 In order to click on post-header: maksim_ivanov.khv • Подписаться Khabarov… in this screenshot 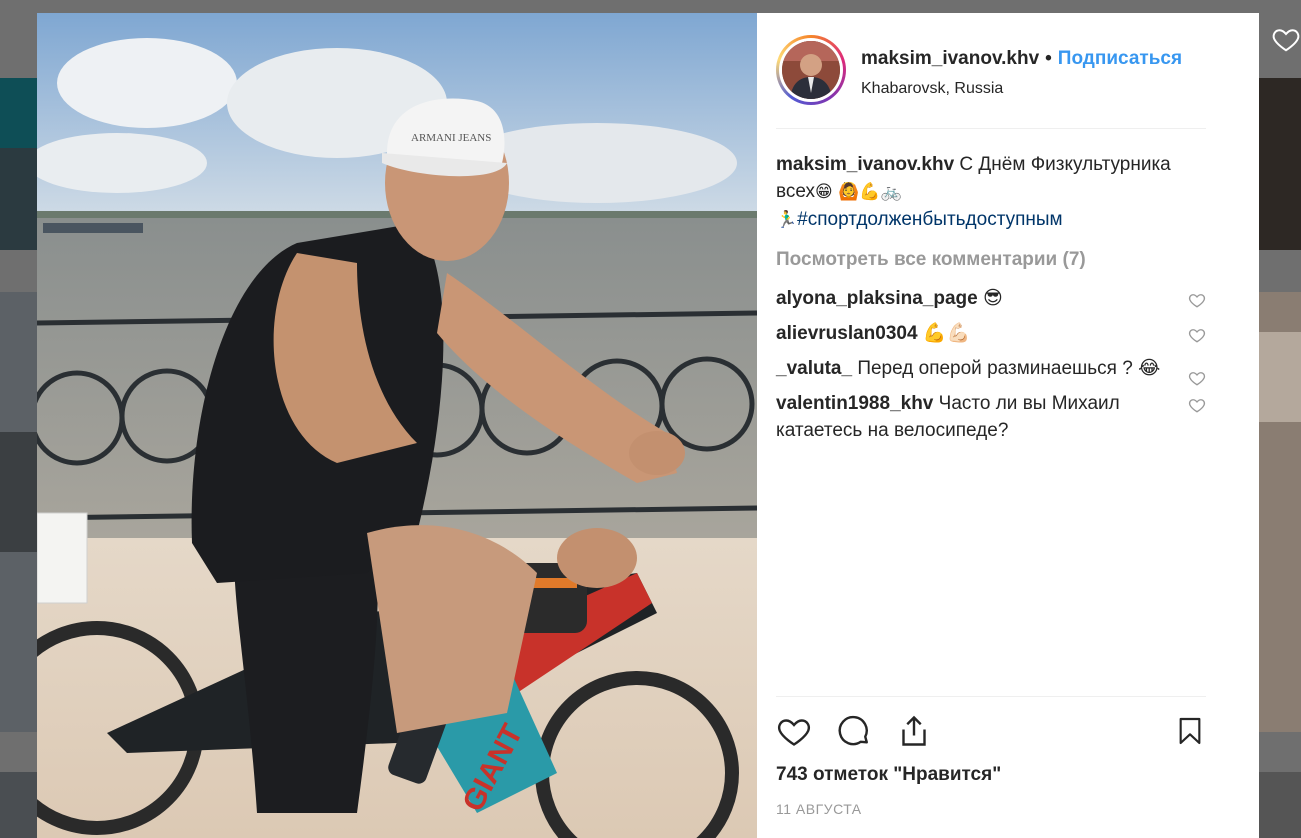, I will do `click(1008, 71)`.